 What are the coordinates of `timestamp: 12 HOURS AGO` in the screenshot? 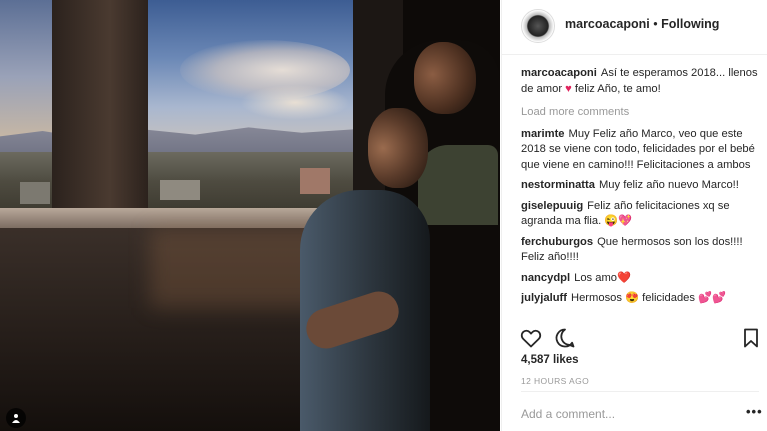 It's located at (555, 381).